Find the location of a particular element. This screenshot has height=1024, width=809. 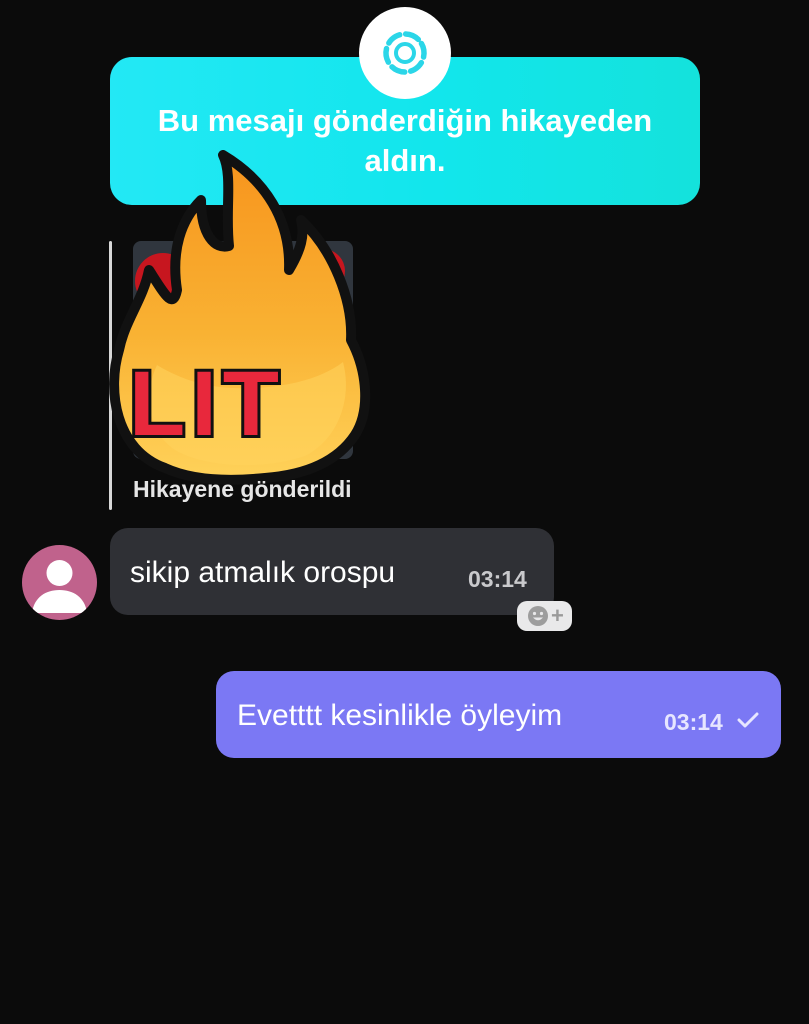

default-user-avatar is located at coordinates (59, 582).